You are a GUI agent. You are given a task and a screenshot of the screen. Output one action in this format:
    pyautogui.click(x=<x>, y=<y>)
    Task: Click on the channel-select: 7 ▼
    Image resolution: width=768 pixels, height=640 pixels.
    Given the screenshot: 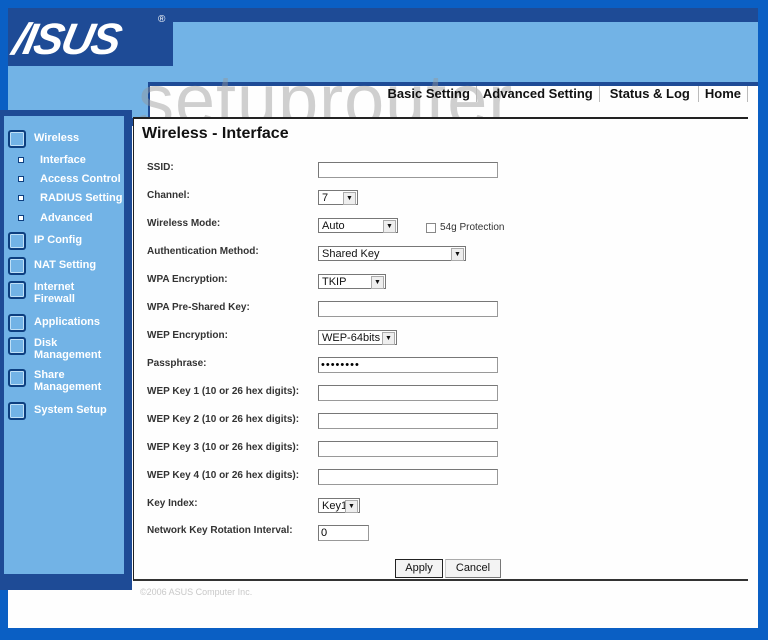 What is the action you would take?
    pyautogui.click(x=338, y=197)
    